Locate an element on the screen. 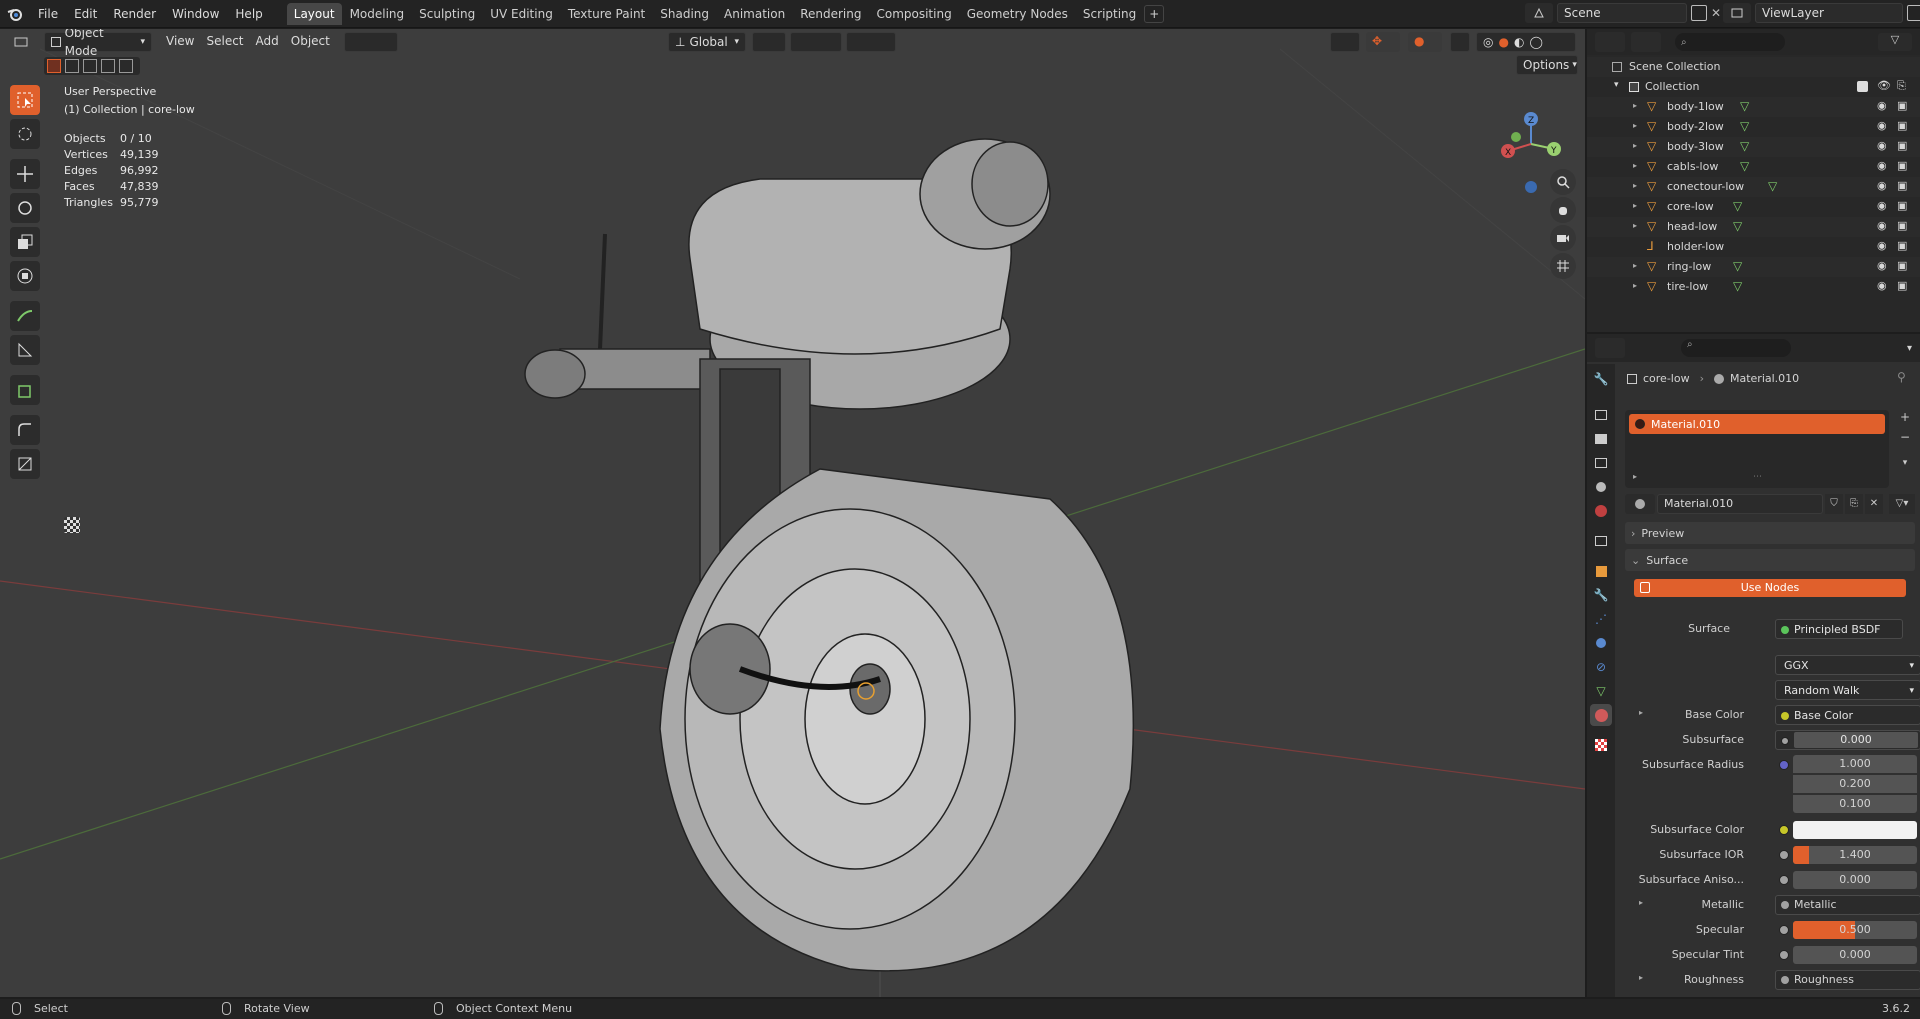  filter-icon: ▽ is located at coordinates (1895, 42).